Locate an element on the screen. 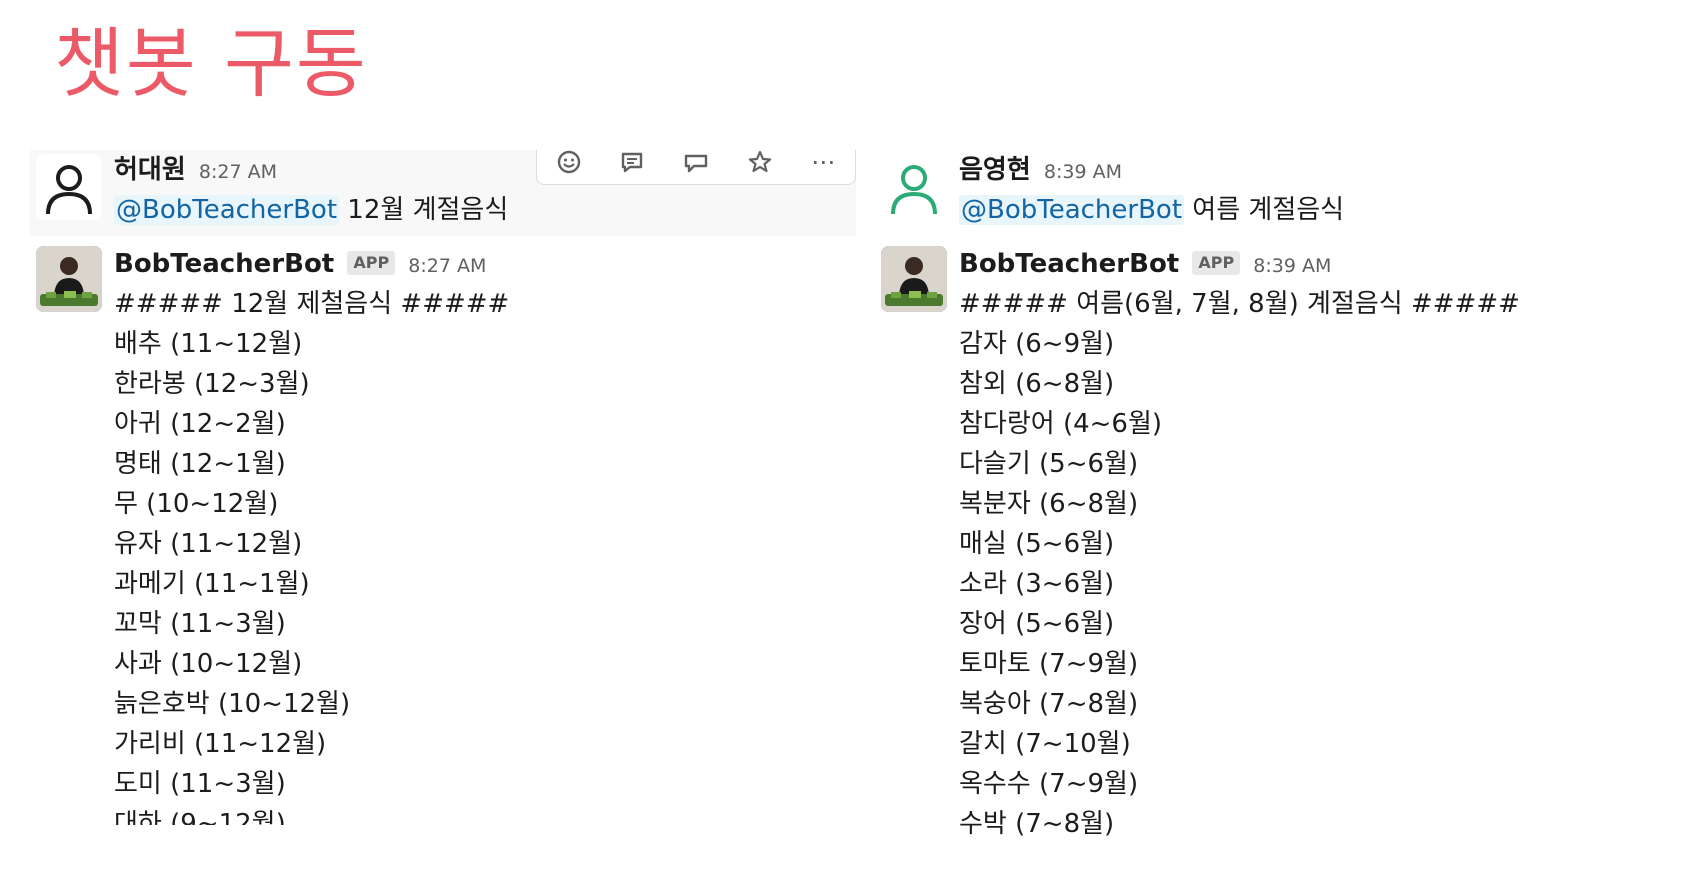  seasonal-food-item: 갈치 (7~10월) is located at coordinates (1045, 744).